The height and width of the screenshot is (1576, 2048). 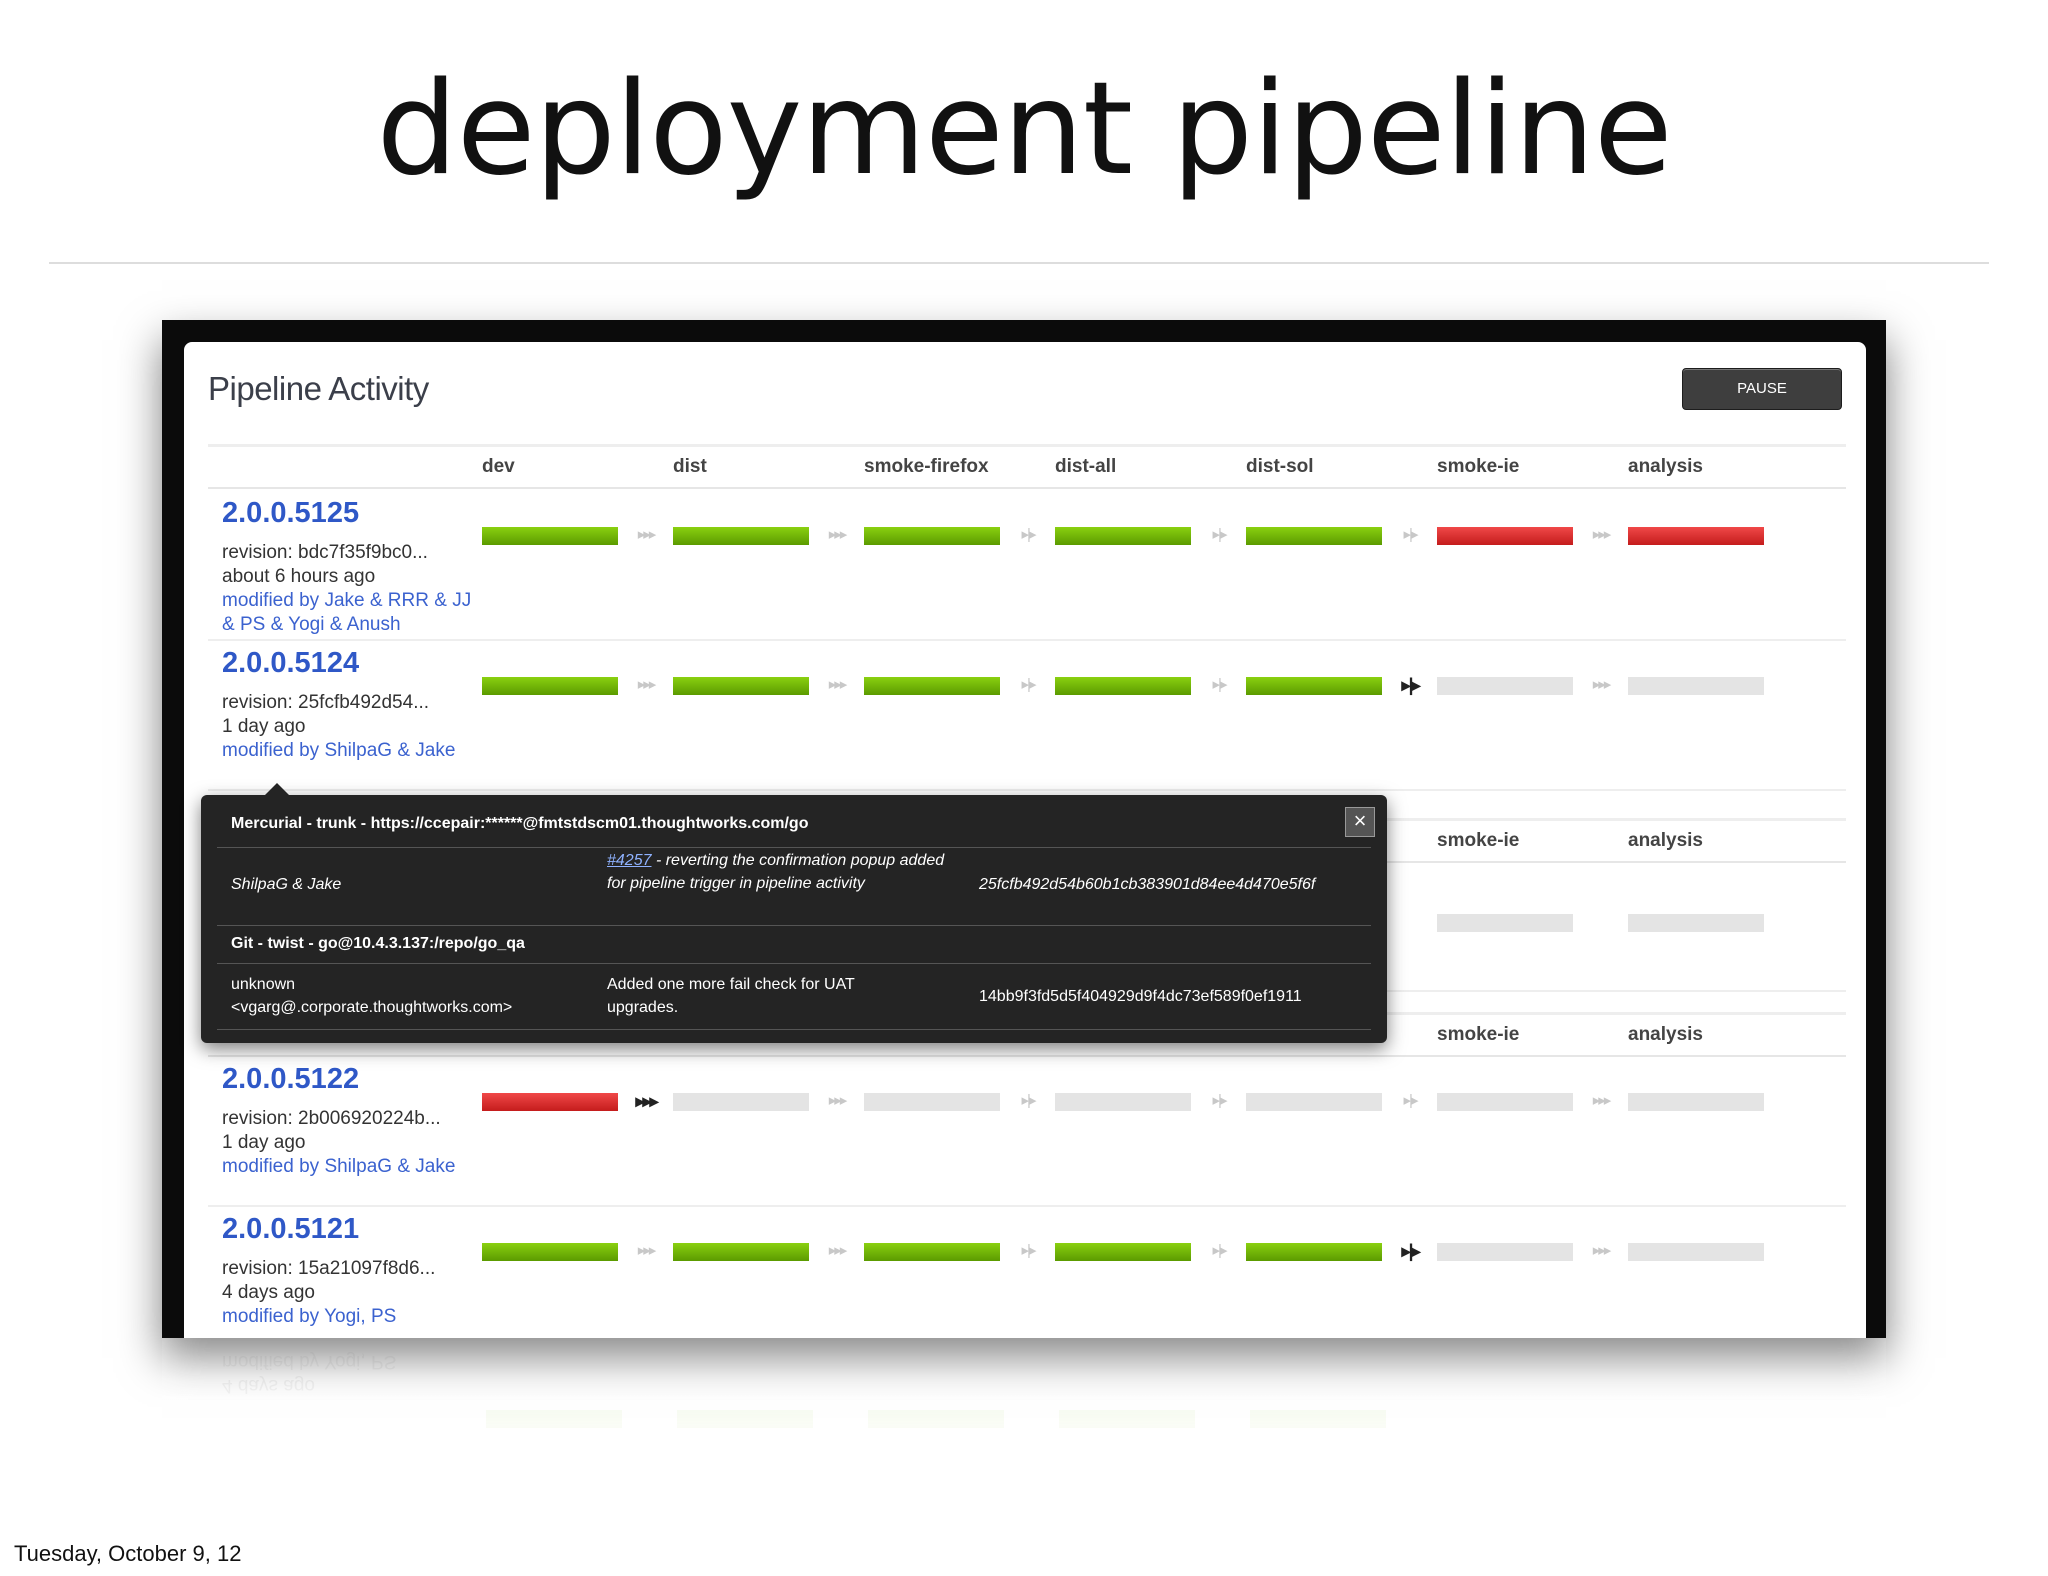 I want to click on close-icon: ×, so click(x=1360, y=822).